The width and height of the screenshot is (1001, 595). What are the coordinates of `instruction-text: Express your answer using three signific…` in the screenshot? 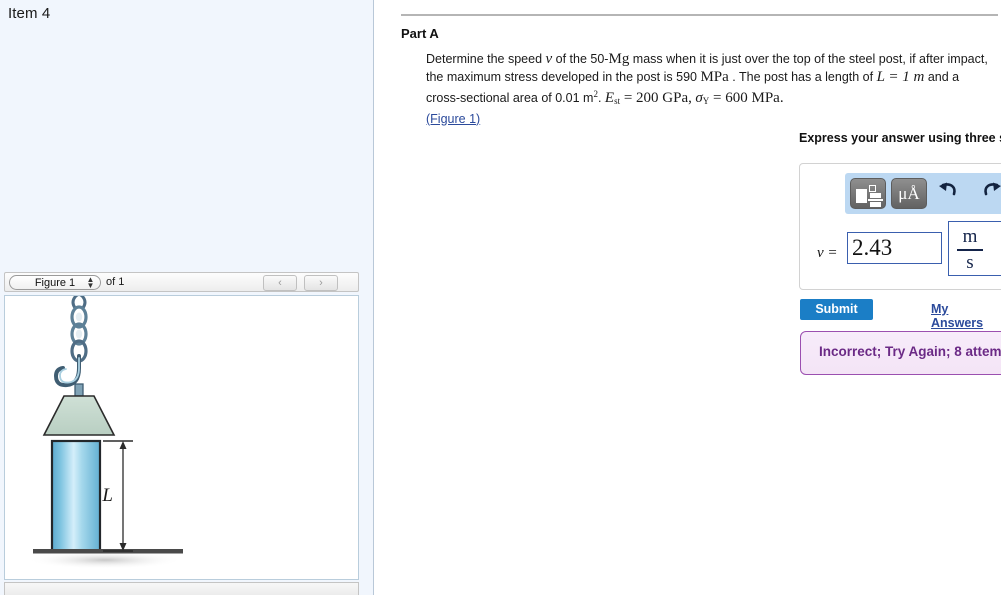 It's located at (900, 138).